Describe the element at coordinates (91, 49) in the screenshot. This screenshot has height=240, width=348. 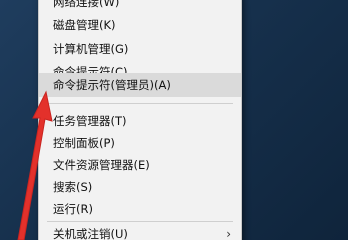
I see `menu-item-label: 计算机管理(G)` at that location.